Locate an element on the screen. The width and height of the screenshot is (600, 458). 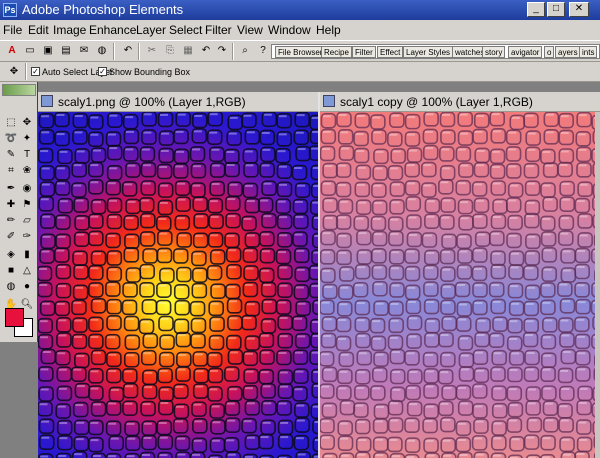
new-file-icon: A is located at coordinates (12, 51).